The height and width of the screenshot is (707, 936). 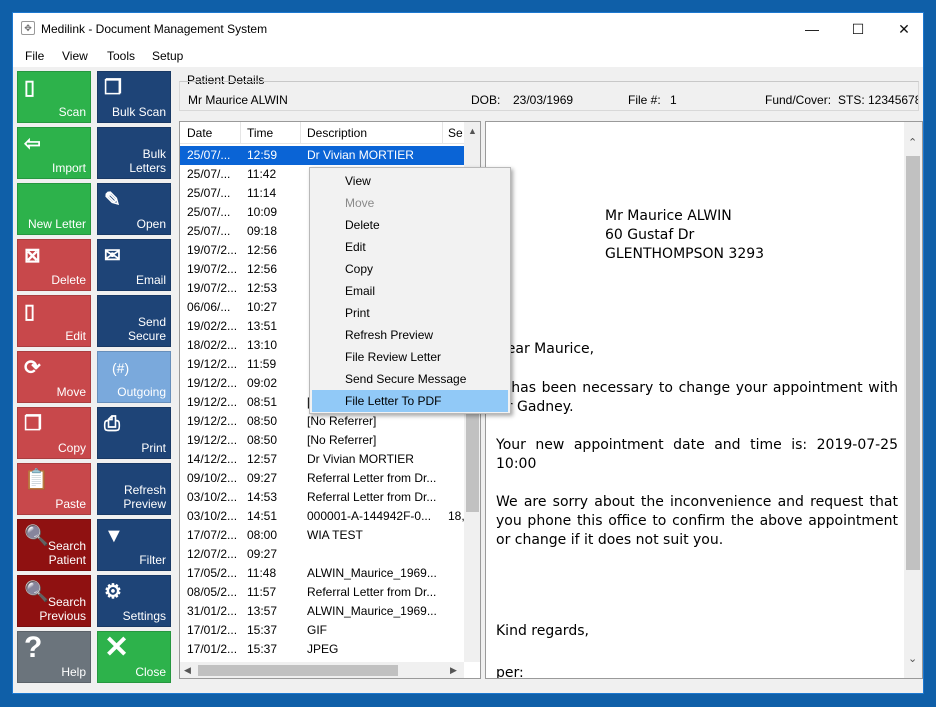 I want to click on list-hscroll-thumb, so click(x=298, y=670).